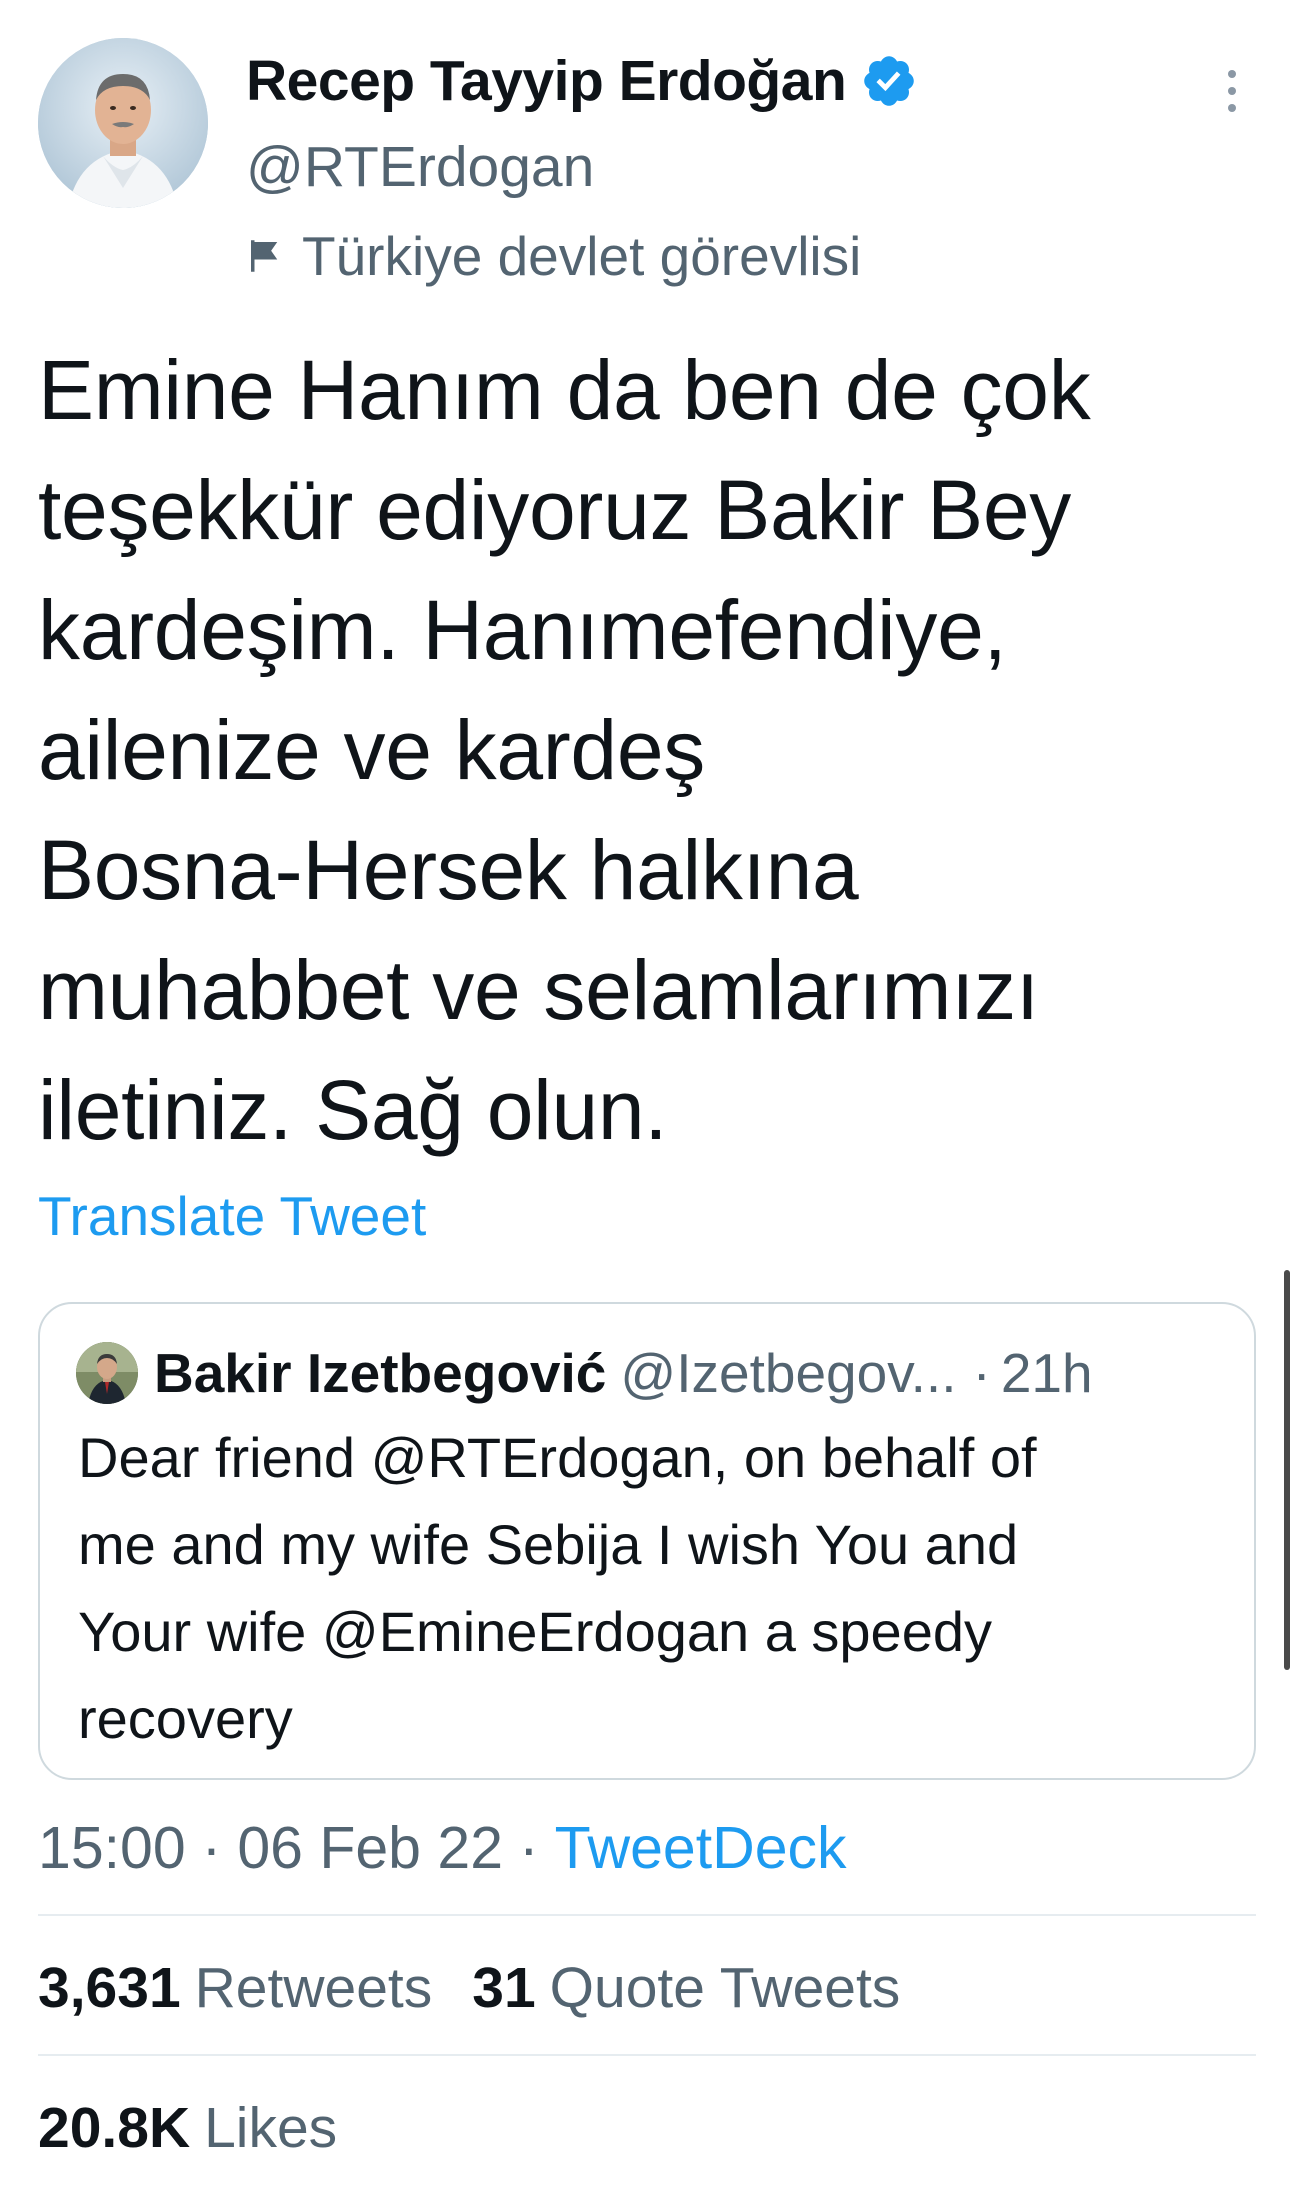 This screenshot has height=2194, width=1290. Describe the element at coordinates (581, 256) in the screenshot. I see `government-label: Türkiye devlet görevlisi` at that location.